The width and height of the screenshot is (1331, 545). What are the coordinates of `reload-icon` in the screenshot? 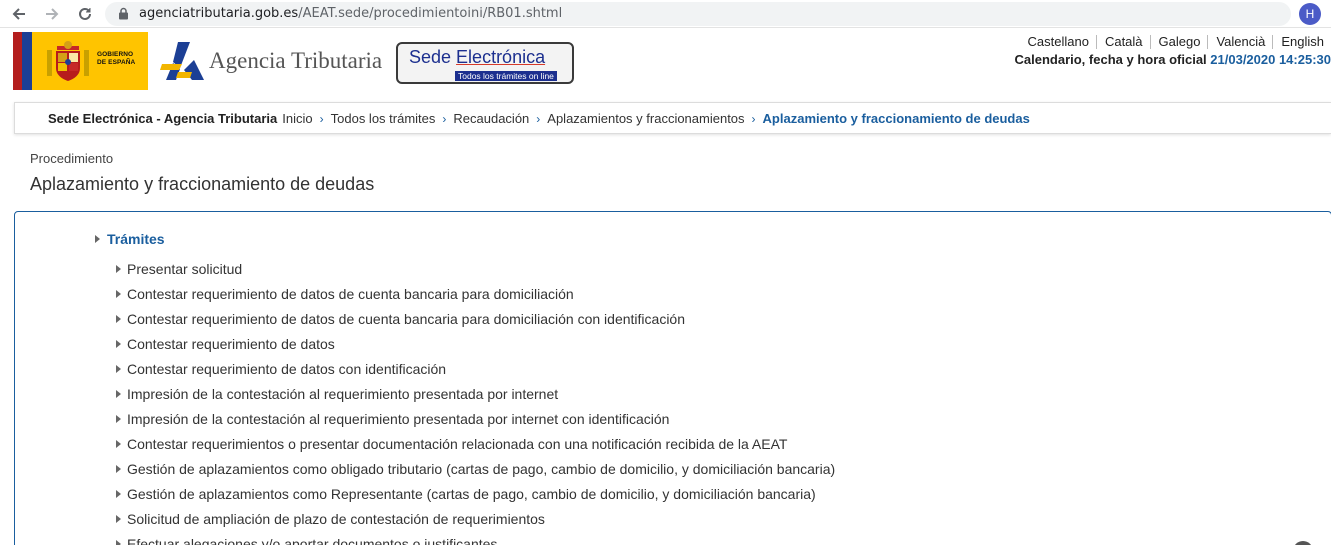 It's located at (85, 13).